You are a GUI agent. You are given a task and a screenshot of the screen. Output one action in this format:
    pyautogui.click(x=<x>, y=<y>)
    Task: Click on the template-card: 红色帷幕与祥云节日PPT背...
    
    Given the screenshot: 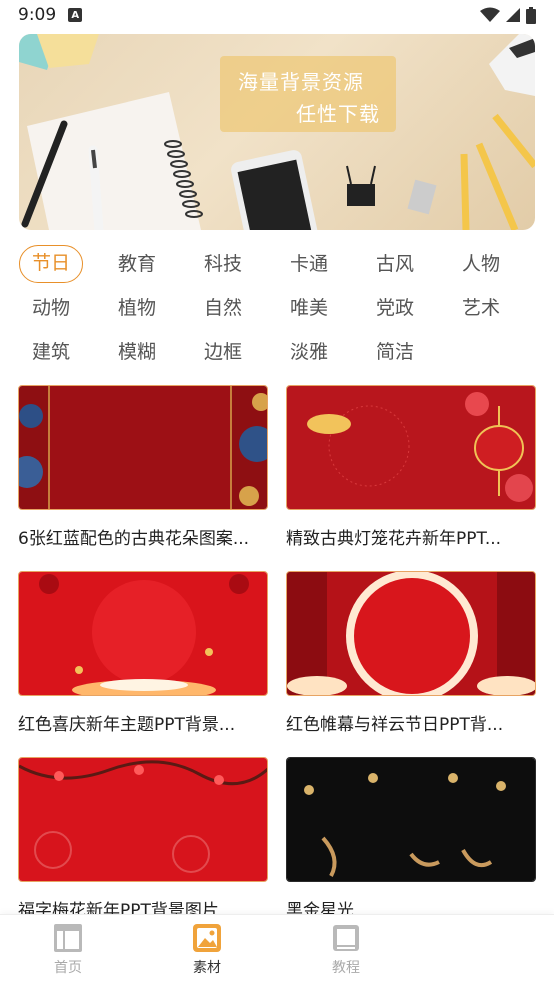 What is the action you would take?
    pyautogui.click(x=411, y=653)
    